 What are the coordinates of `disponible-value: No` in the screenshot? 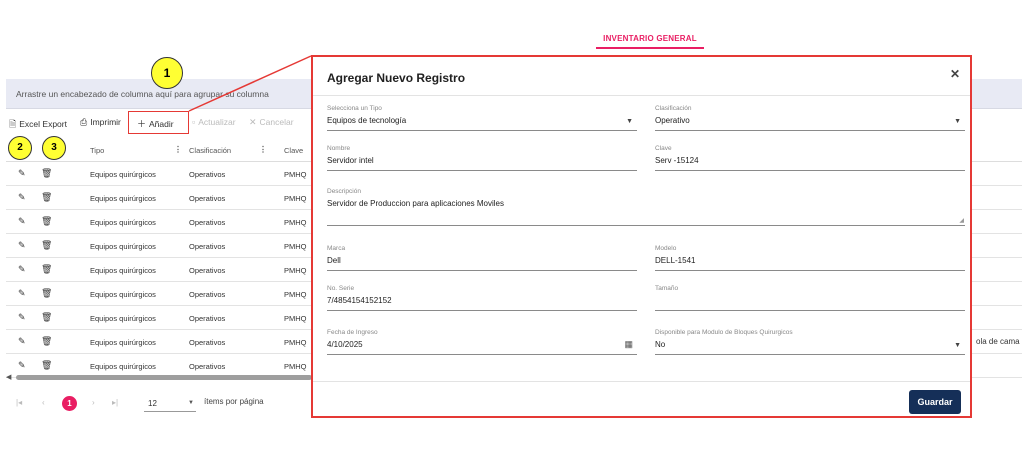 It's located at (660, 344).